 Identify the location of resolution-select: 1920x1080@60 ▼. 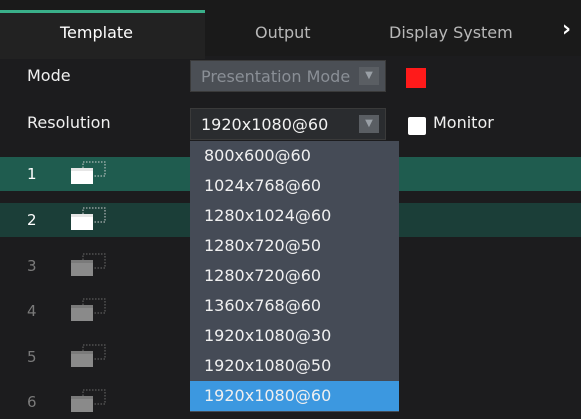
(288, 124).